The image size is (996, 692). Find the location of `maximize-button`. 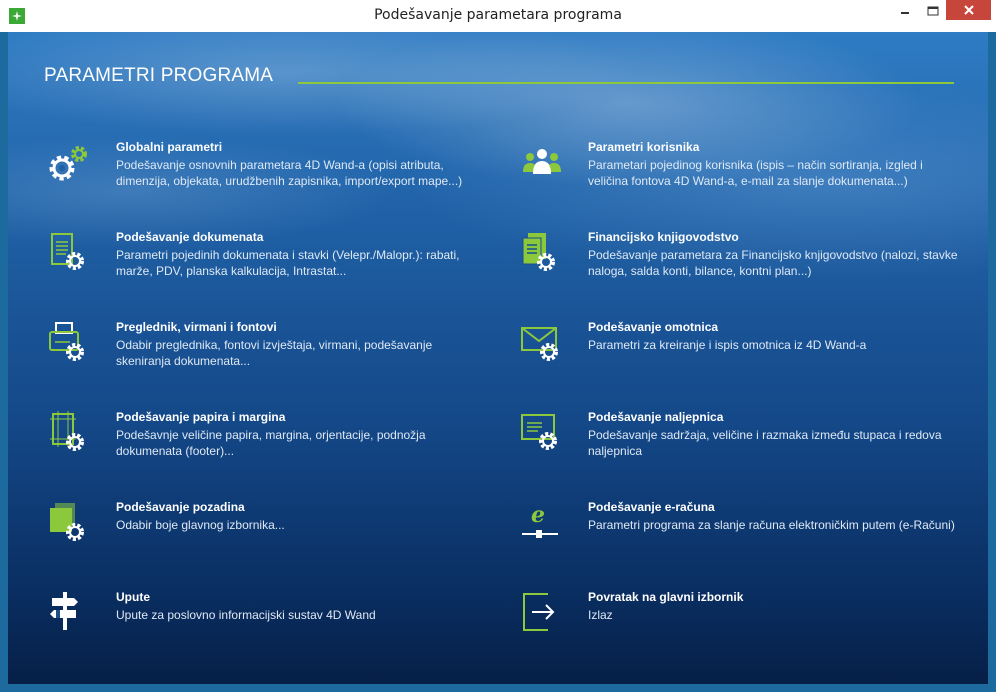

maximize-button is located at coordinates (933, 11).